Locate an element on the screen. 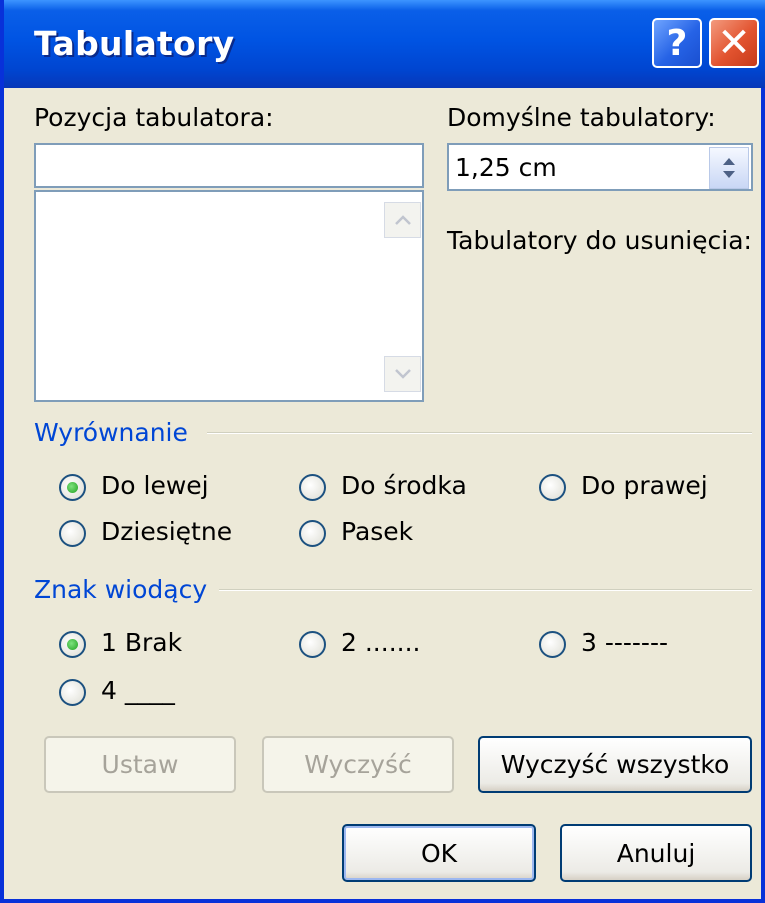 This screenshot has height=903, width=765. scroll-up-button is located at coordinates (402, 220).